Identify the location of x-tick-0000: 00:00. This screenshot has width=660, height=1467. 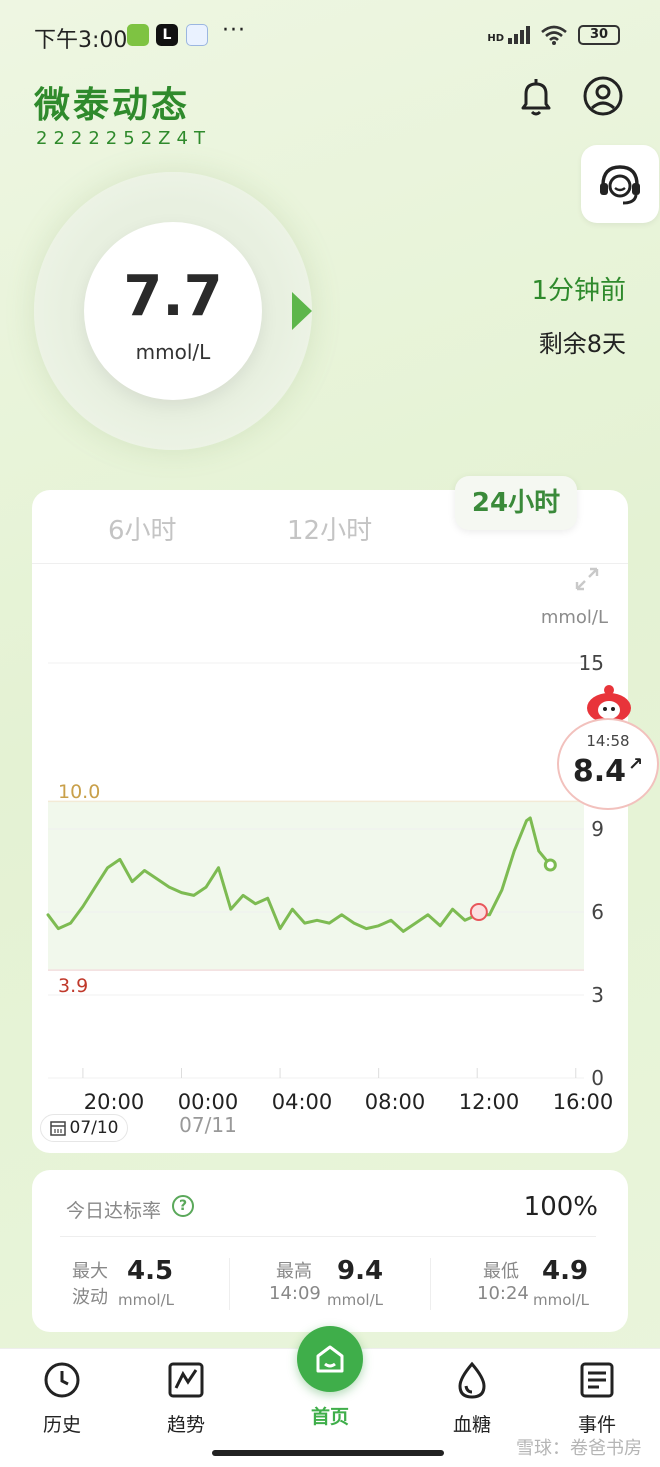
(208, 1102).